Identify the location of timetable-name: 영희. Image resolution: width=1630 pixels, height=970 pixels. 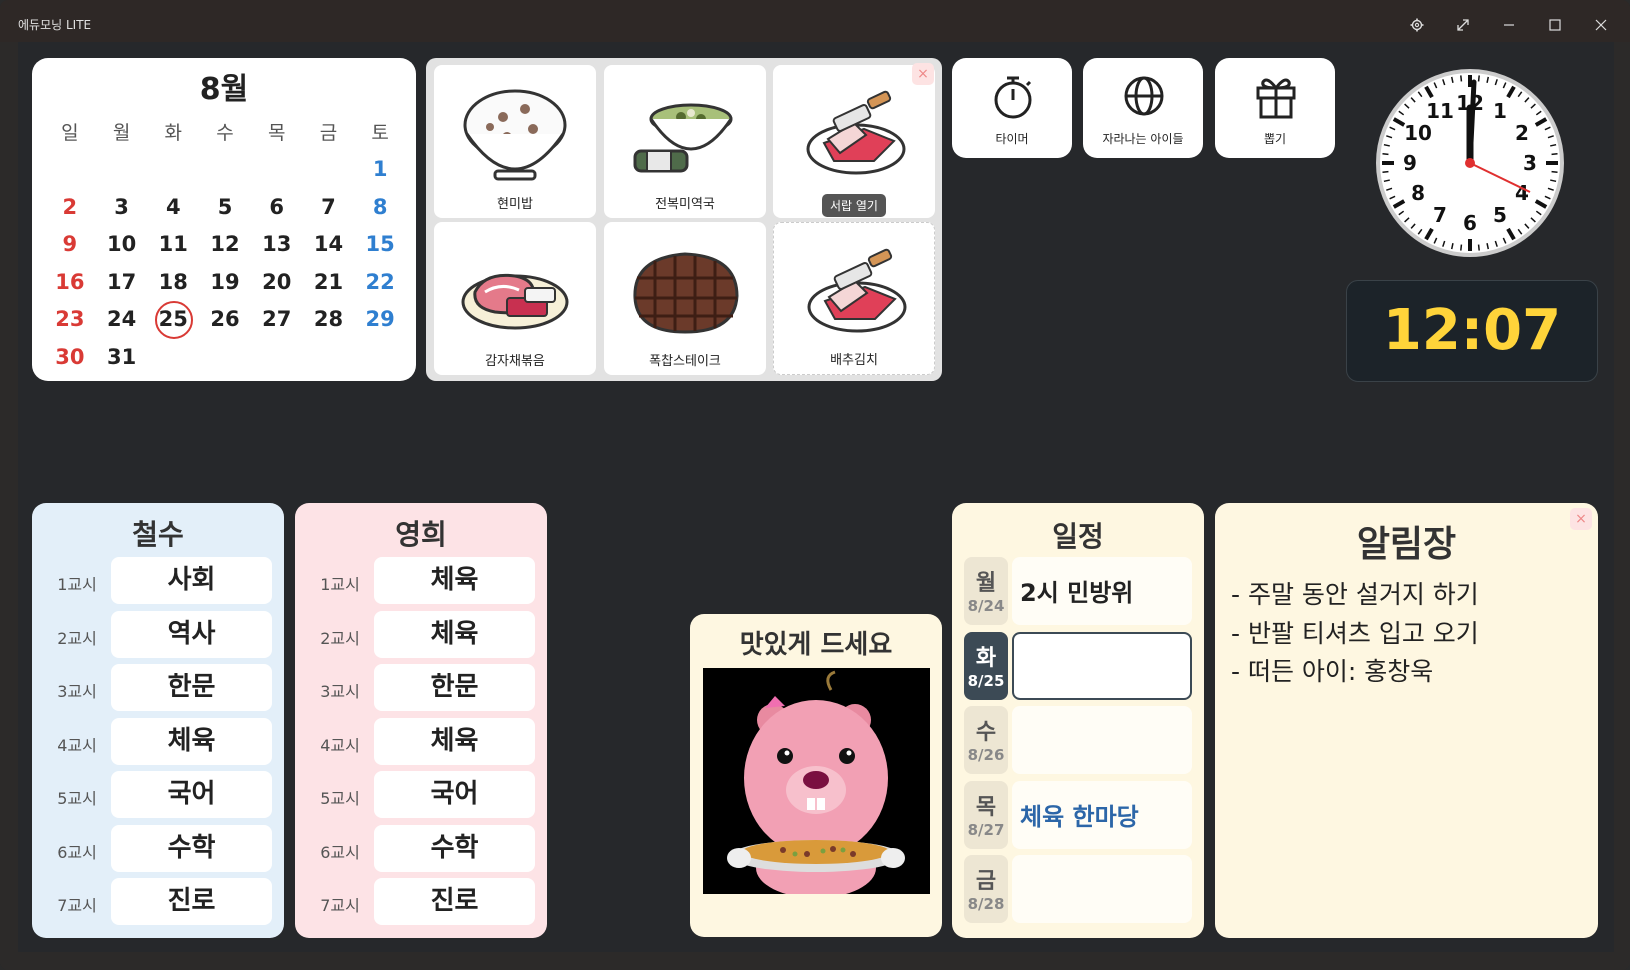
(421, 534).